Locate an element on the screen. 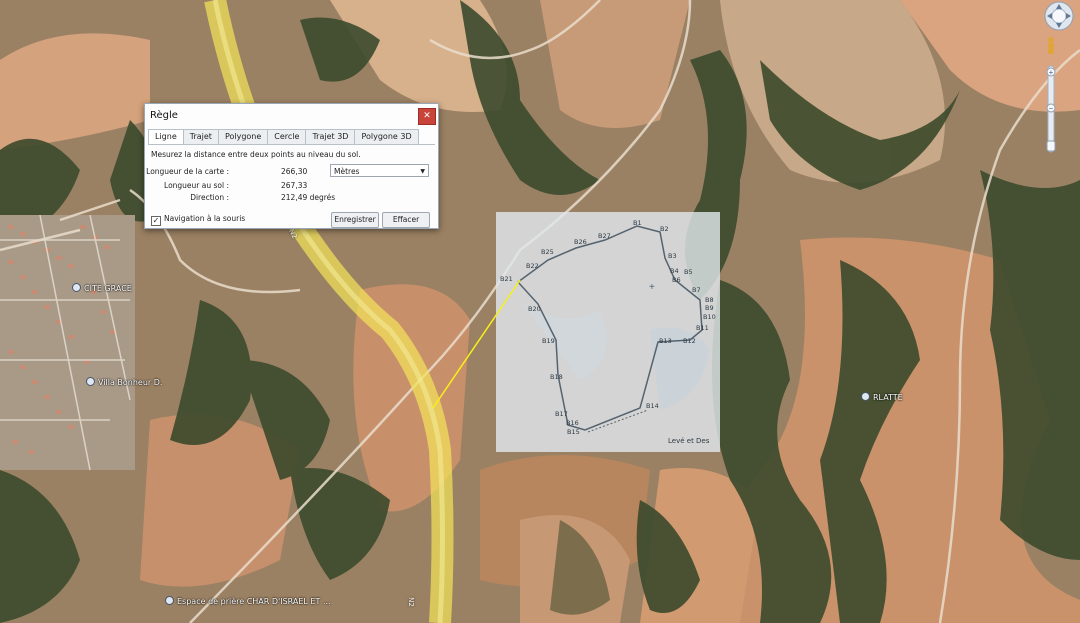  point-label: B13 is located at coordinates (665, 341).